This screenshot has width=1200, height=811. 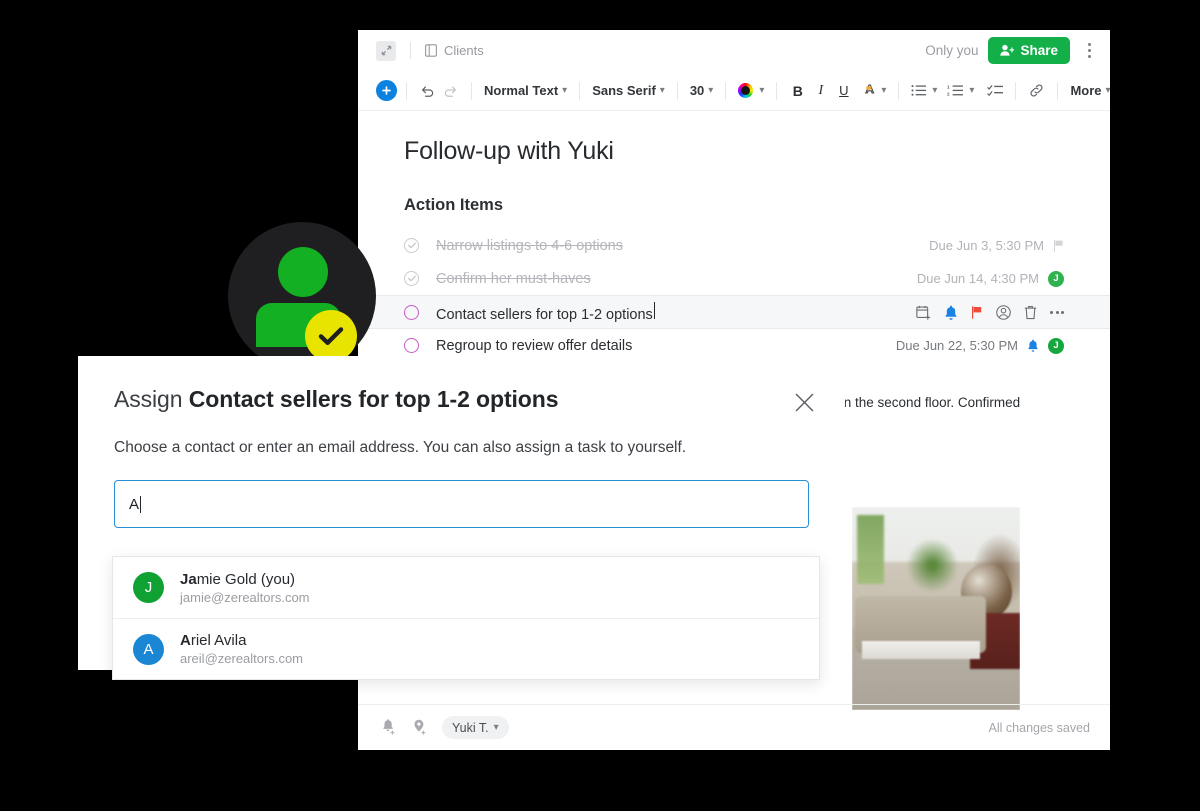 I want to click on trash-icon, so click(x=1030, y=312).